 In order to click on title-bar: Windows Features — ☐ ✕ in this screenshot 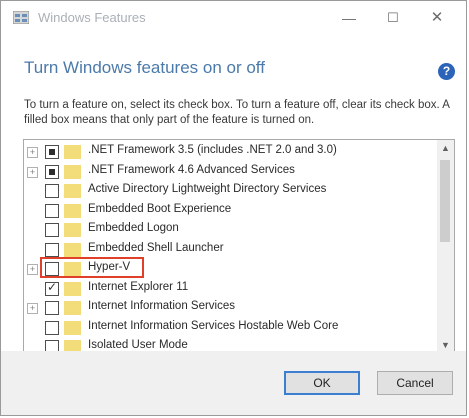, I will do `click(233, 18)`.